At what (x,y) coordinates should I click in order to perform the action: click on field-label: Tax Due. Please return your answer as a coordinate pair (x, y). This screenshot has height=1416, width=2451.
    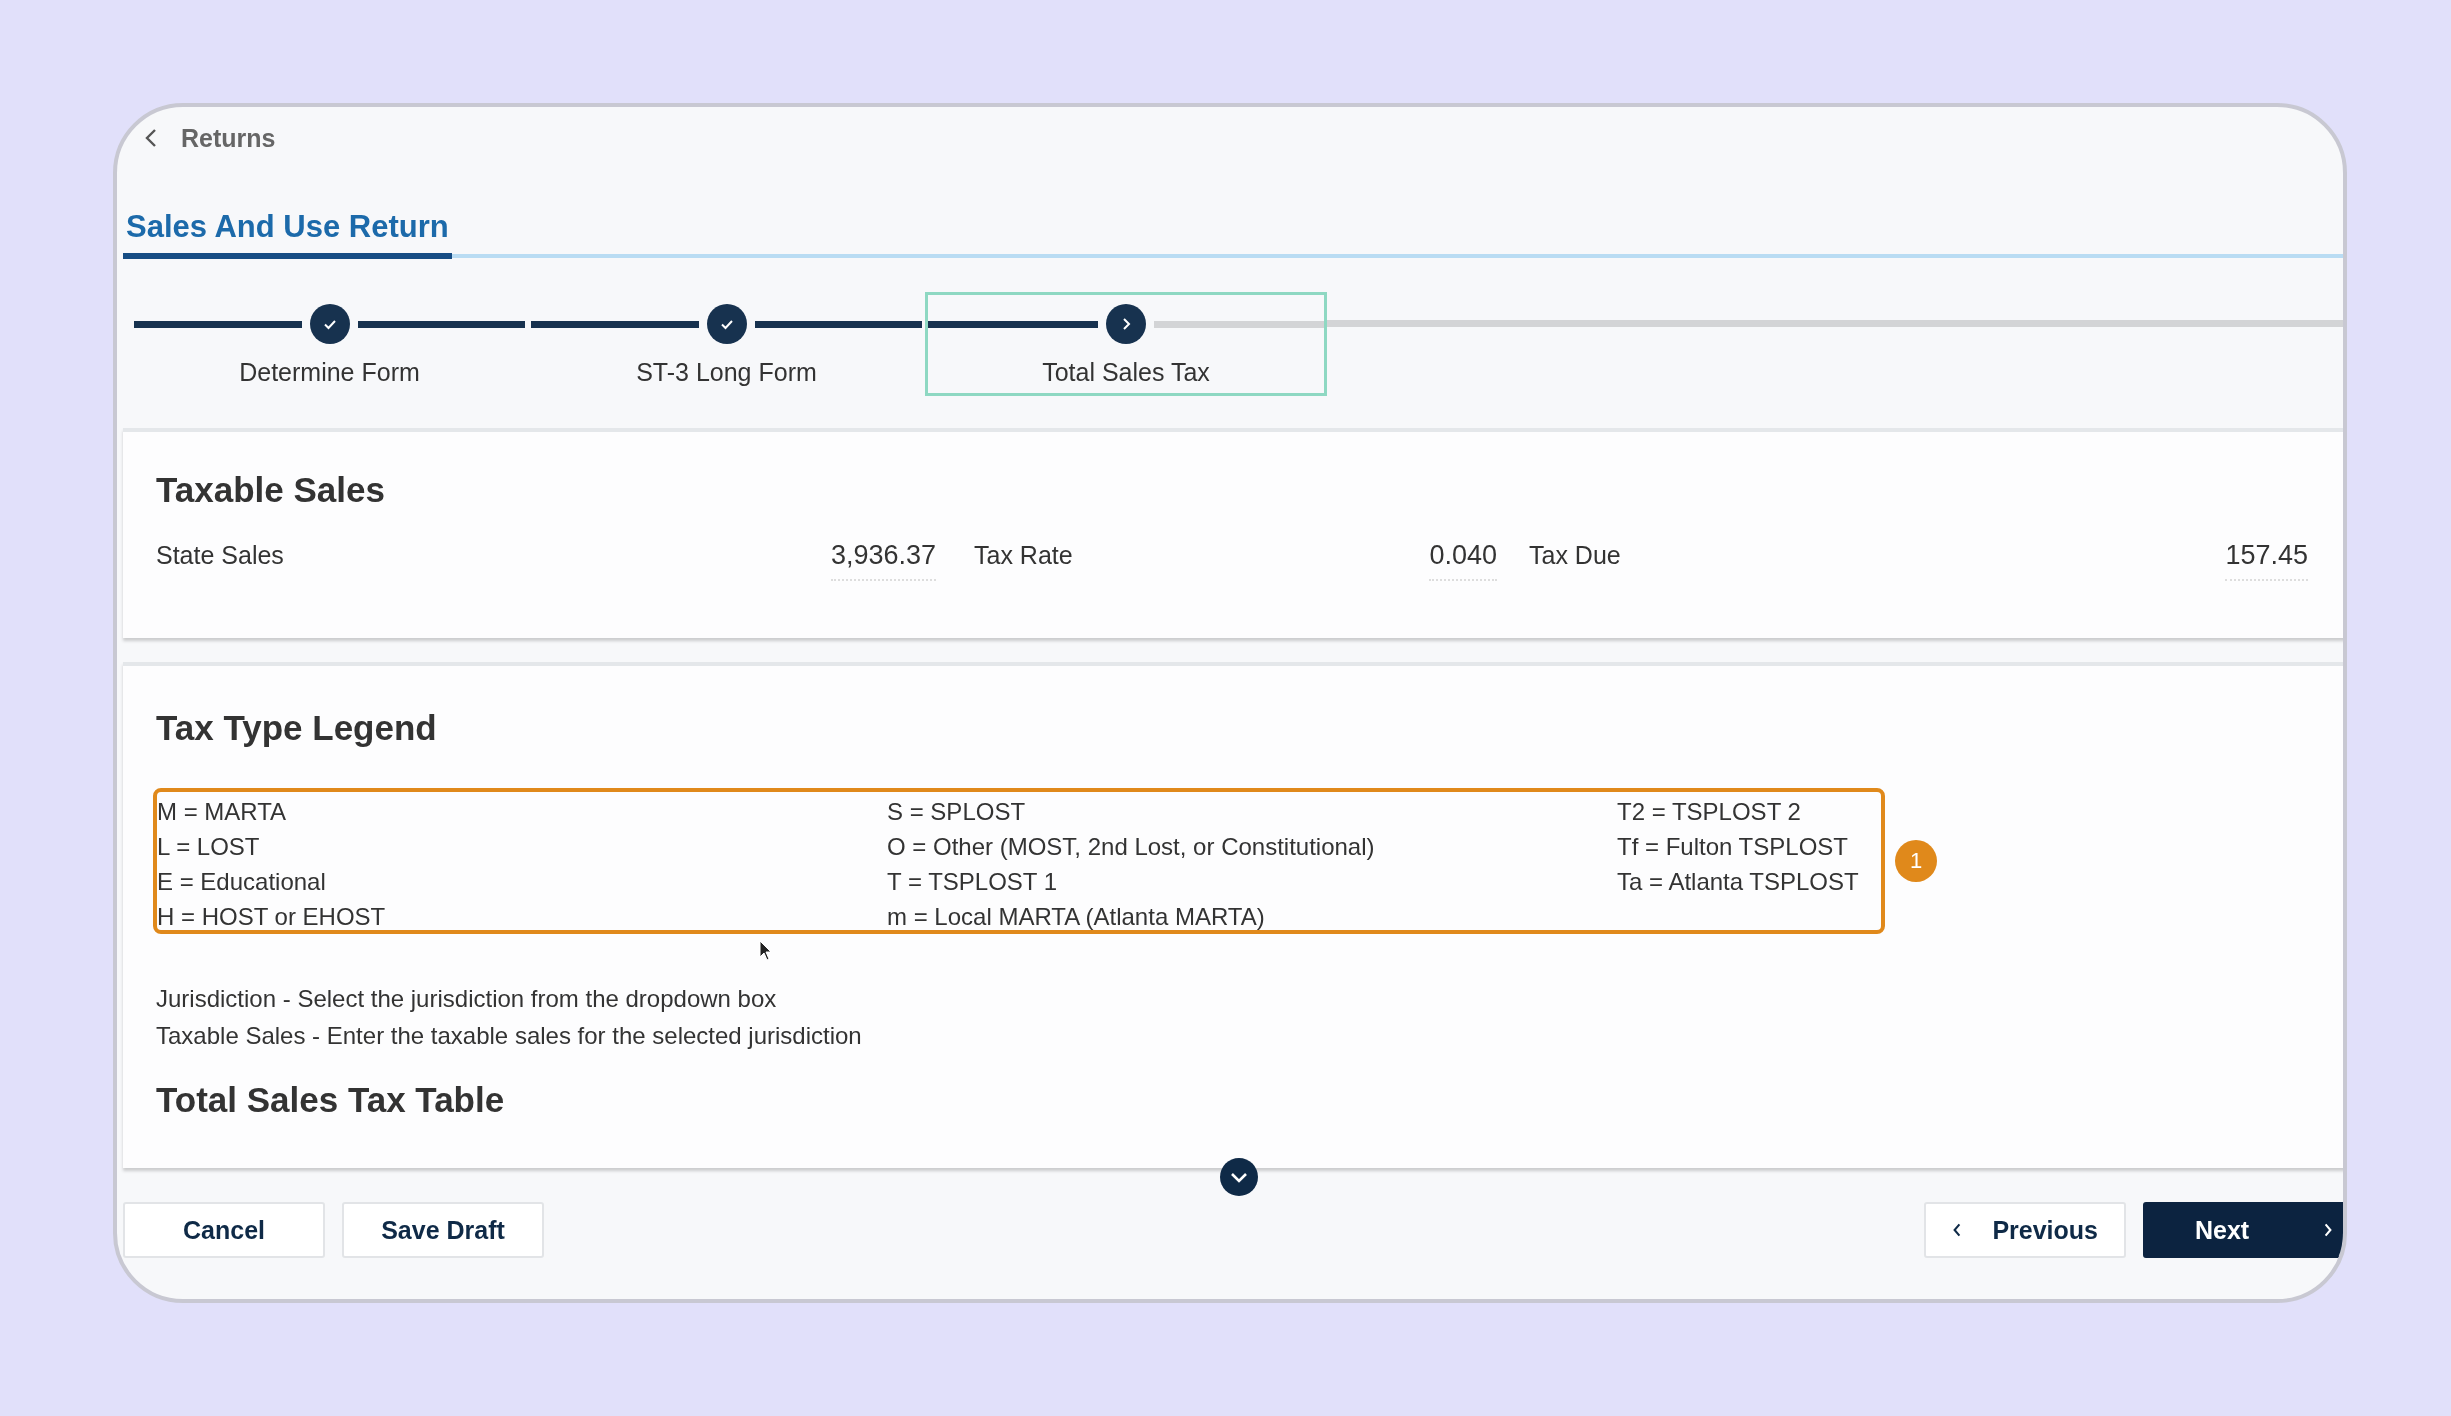
    Looking at the image, I should click on (1575, 555).